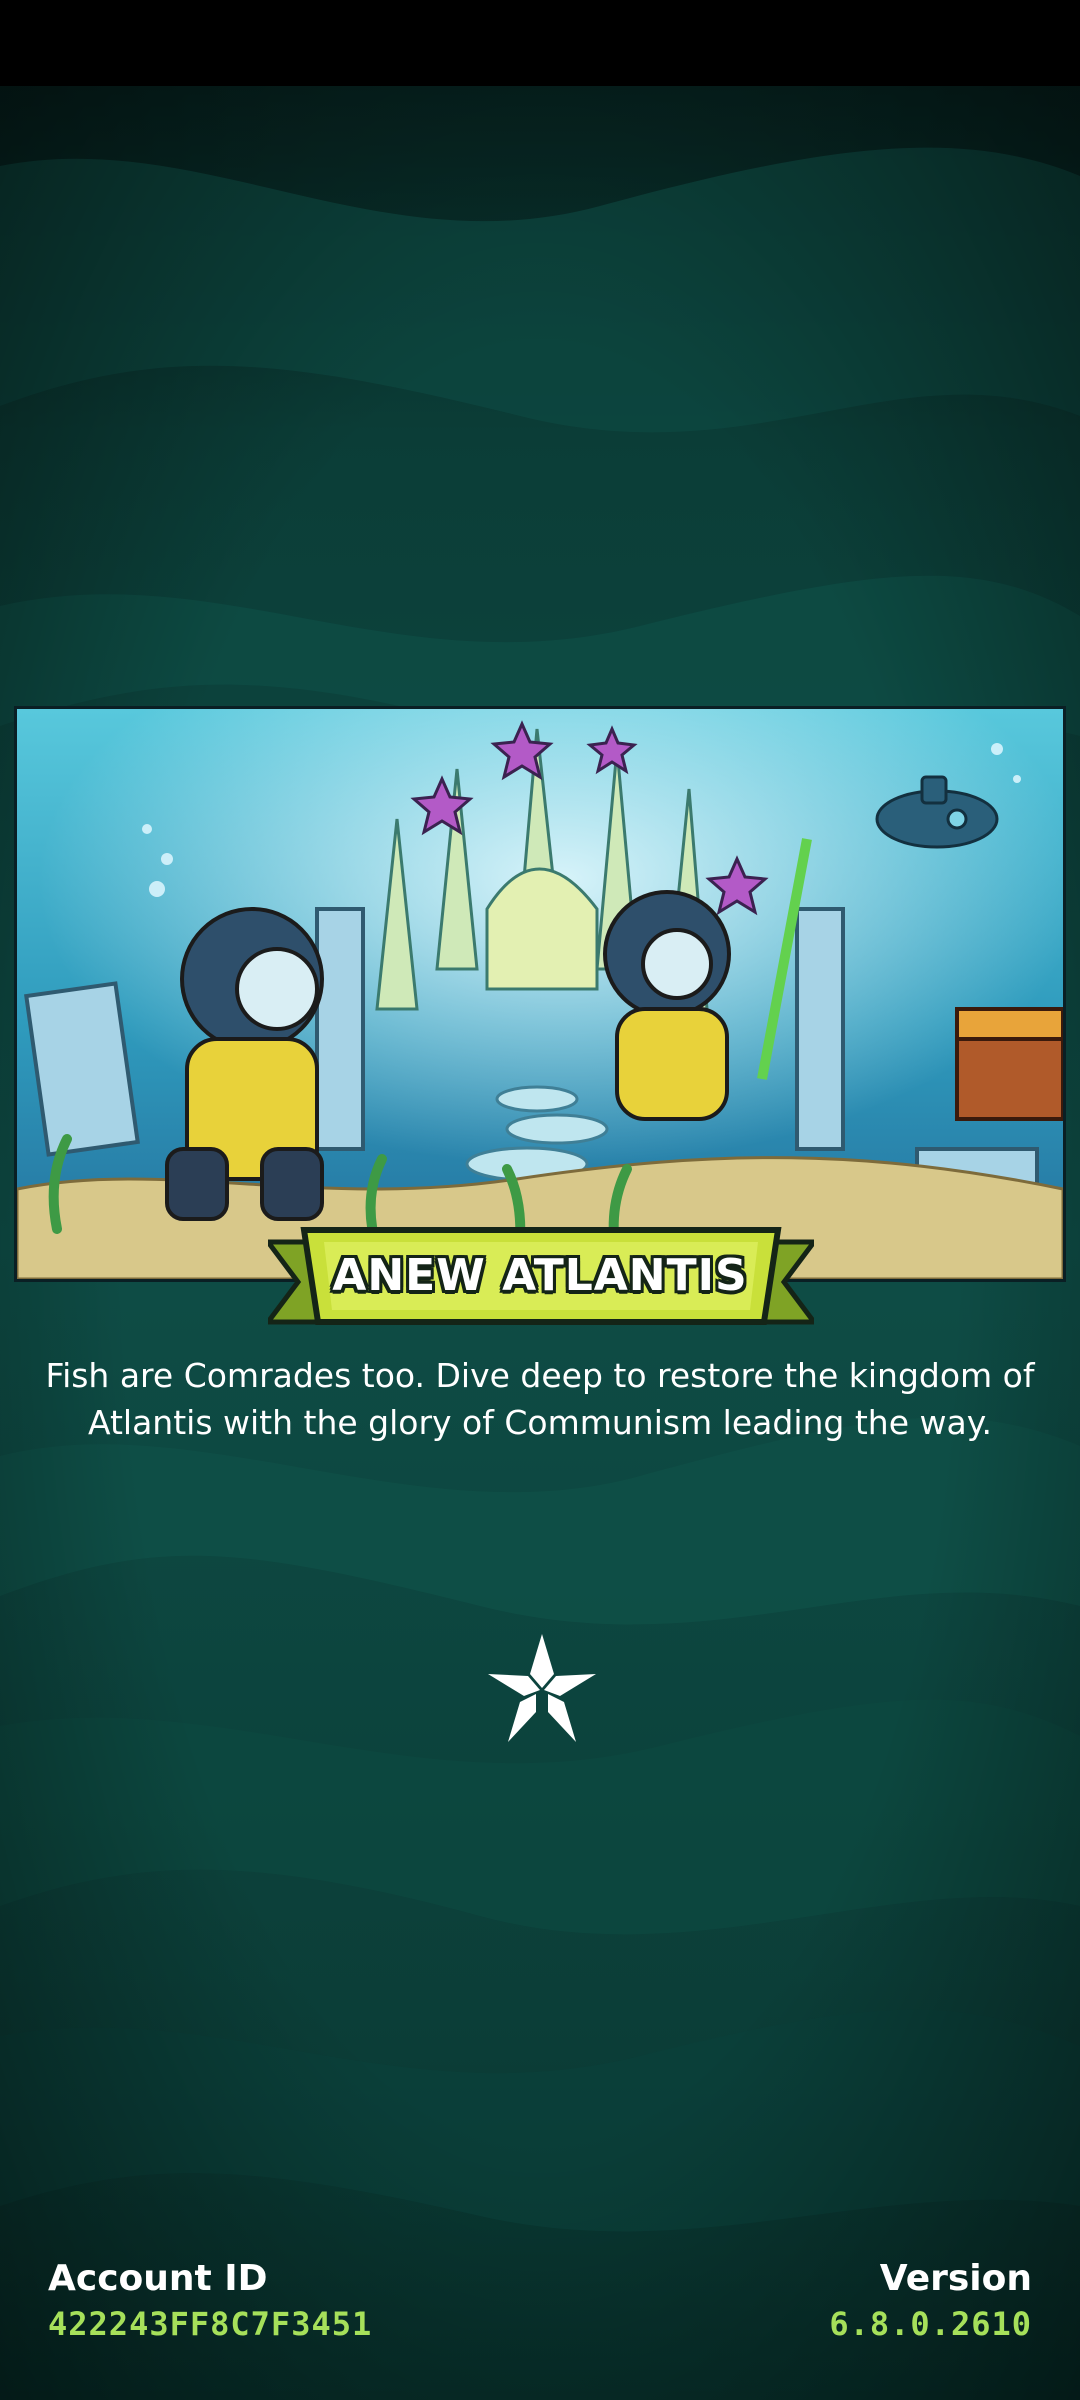 This screenshot has height=2400, width=1080. I want to click on account-id-block: Account ID 422243FF8C7F3451, so click(210, 2301).